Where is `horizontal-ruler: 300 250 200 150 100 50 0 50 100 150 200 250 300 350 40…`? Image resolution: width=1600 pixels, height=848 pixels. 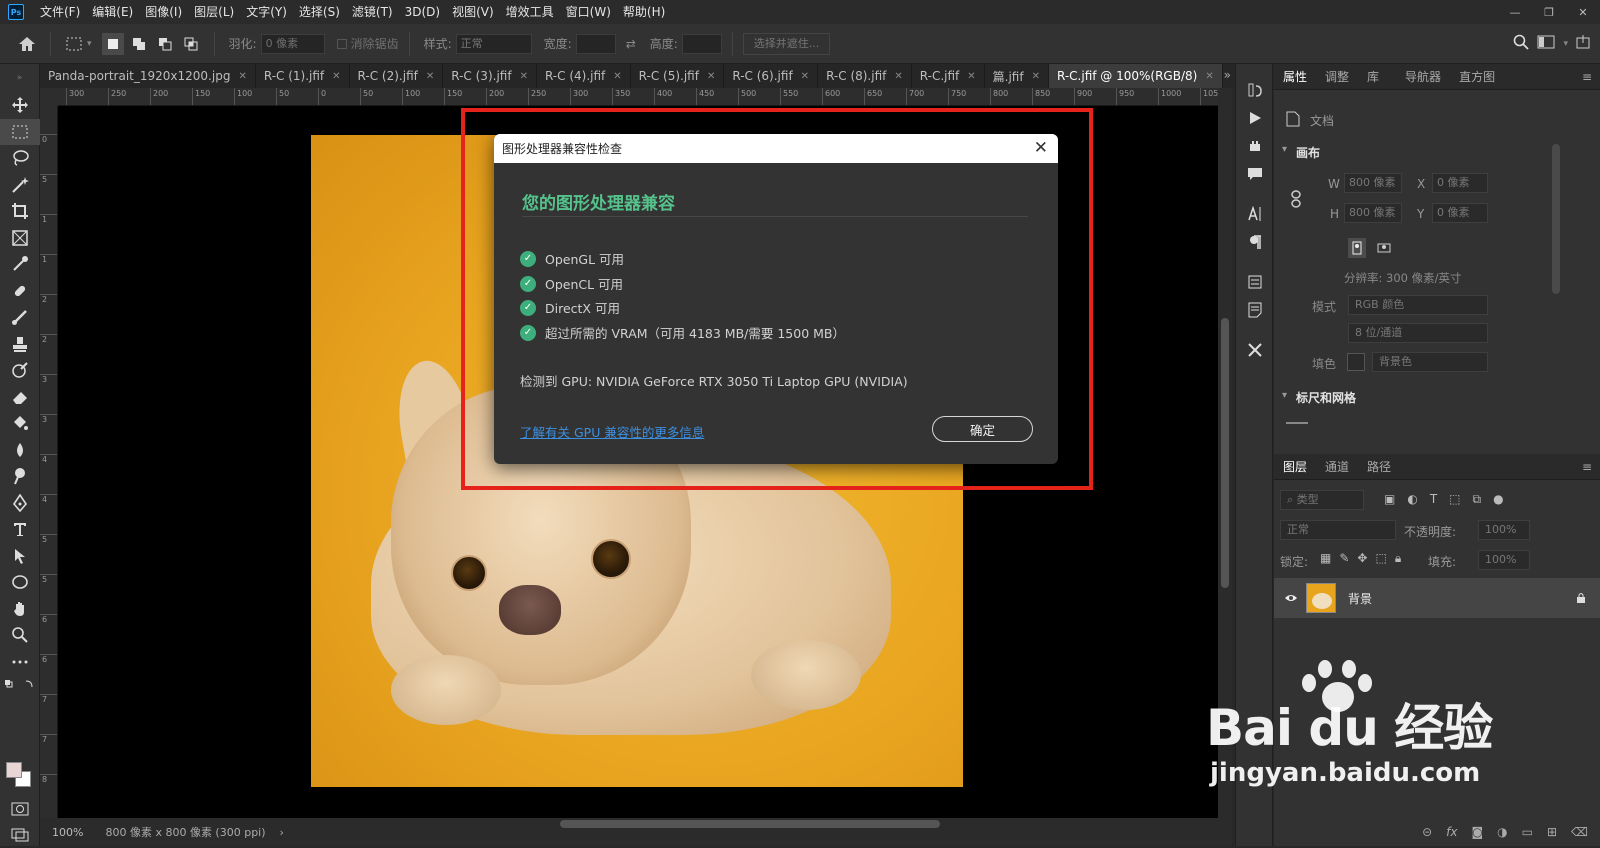 horizontal-ruler: 300 250 200 150 100 50 0 50 100 150 200 250 300 350 40… is located at coordinates (638, 97).